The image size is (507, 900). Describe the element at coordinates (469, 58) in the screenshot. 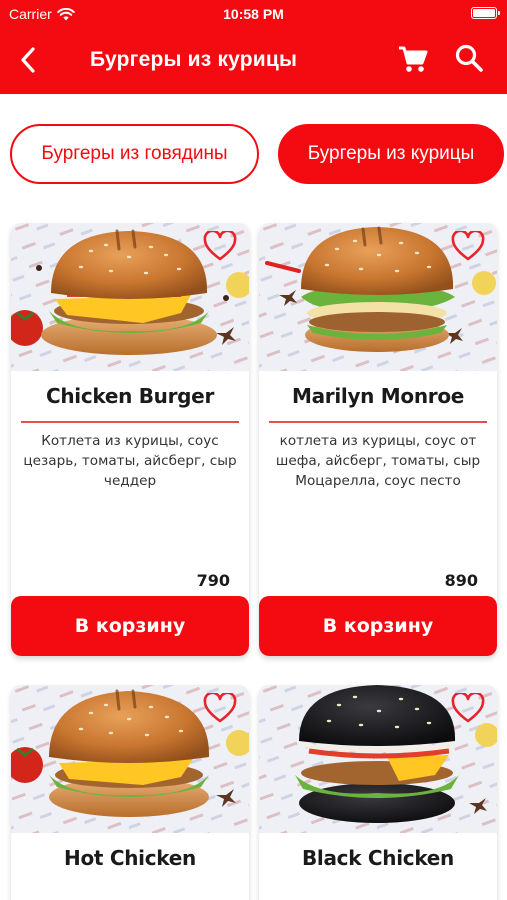

I see `search-icon` at that location.